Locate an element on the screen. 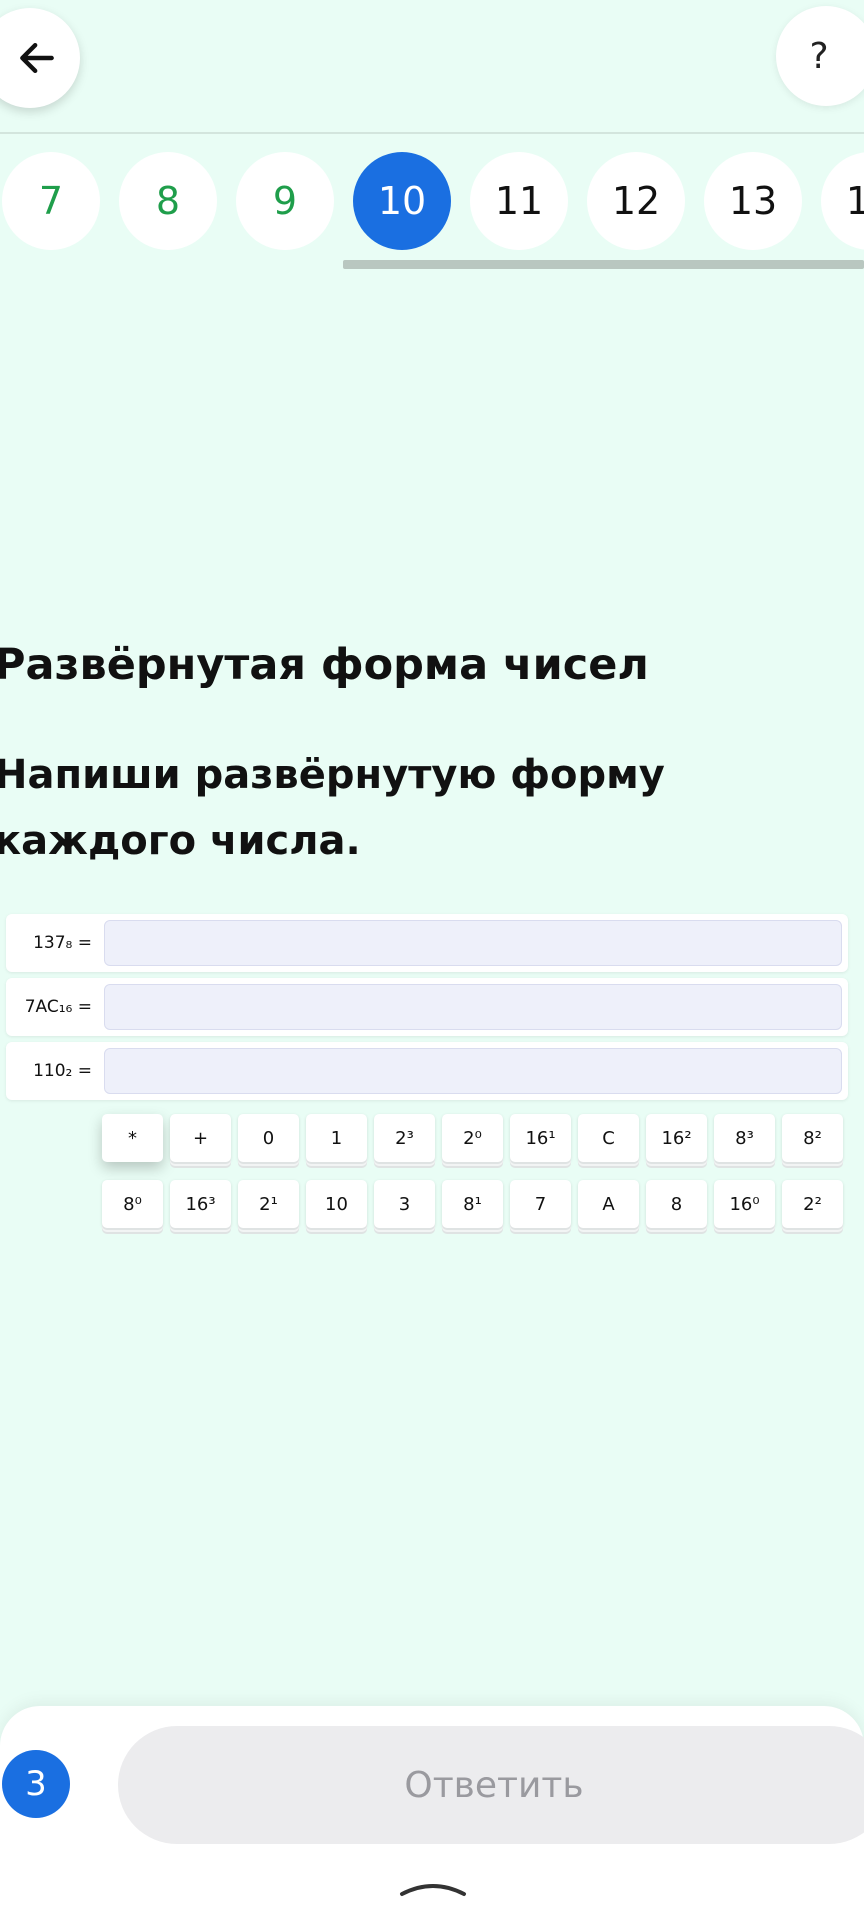 The width and height of the screenshot is (864, 1920). token-key: 8³ is located at coordinates (744, 1138).